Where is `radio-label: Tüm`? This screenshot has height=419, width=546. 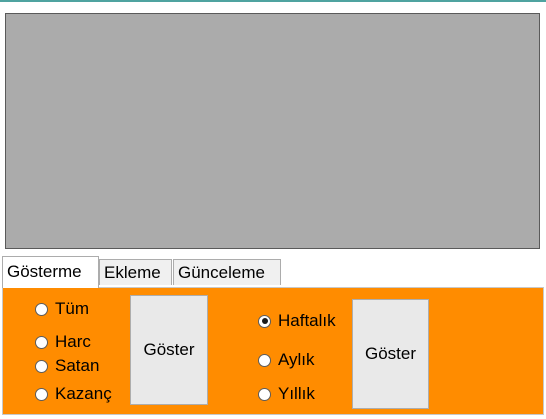 radio-label: Tüm is located at coordinates (72, 308).